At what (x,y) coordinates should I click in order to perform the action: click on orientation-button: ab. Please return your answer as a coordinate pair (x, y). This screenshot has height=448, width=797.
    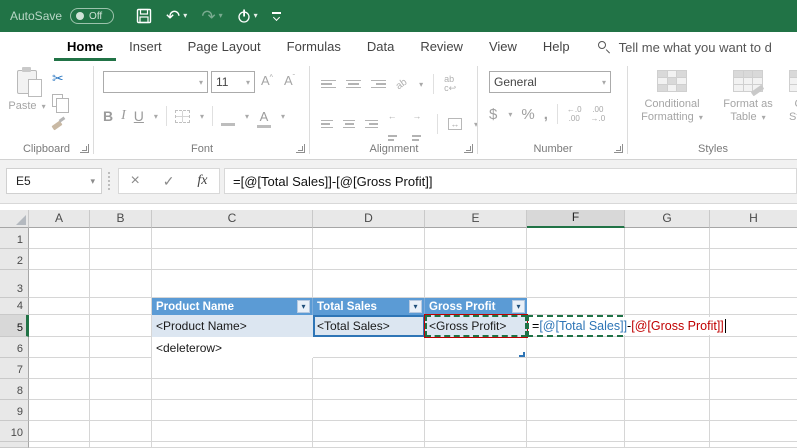
    Looking at the image, I should click on (401, 83).